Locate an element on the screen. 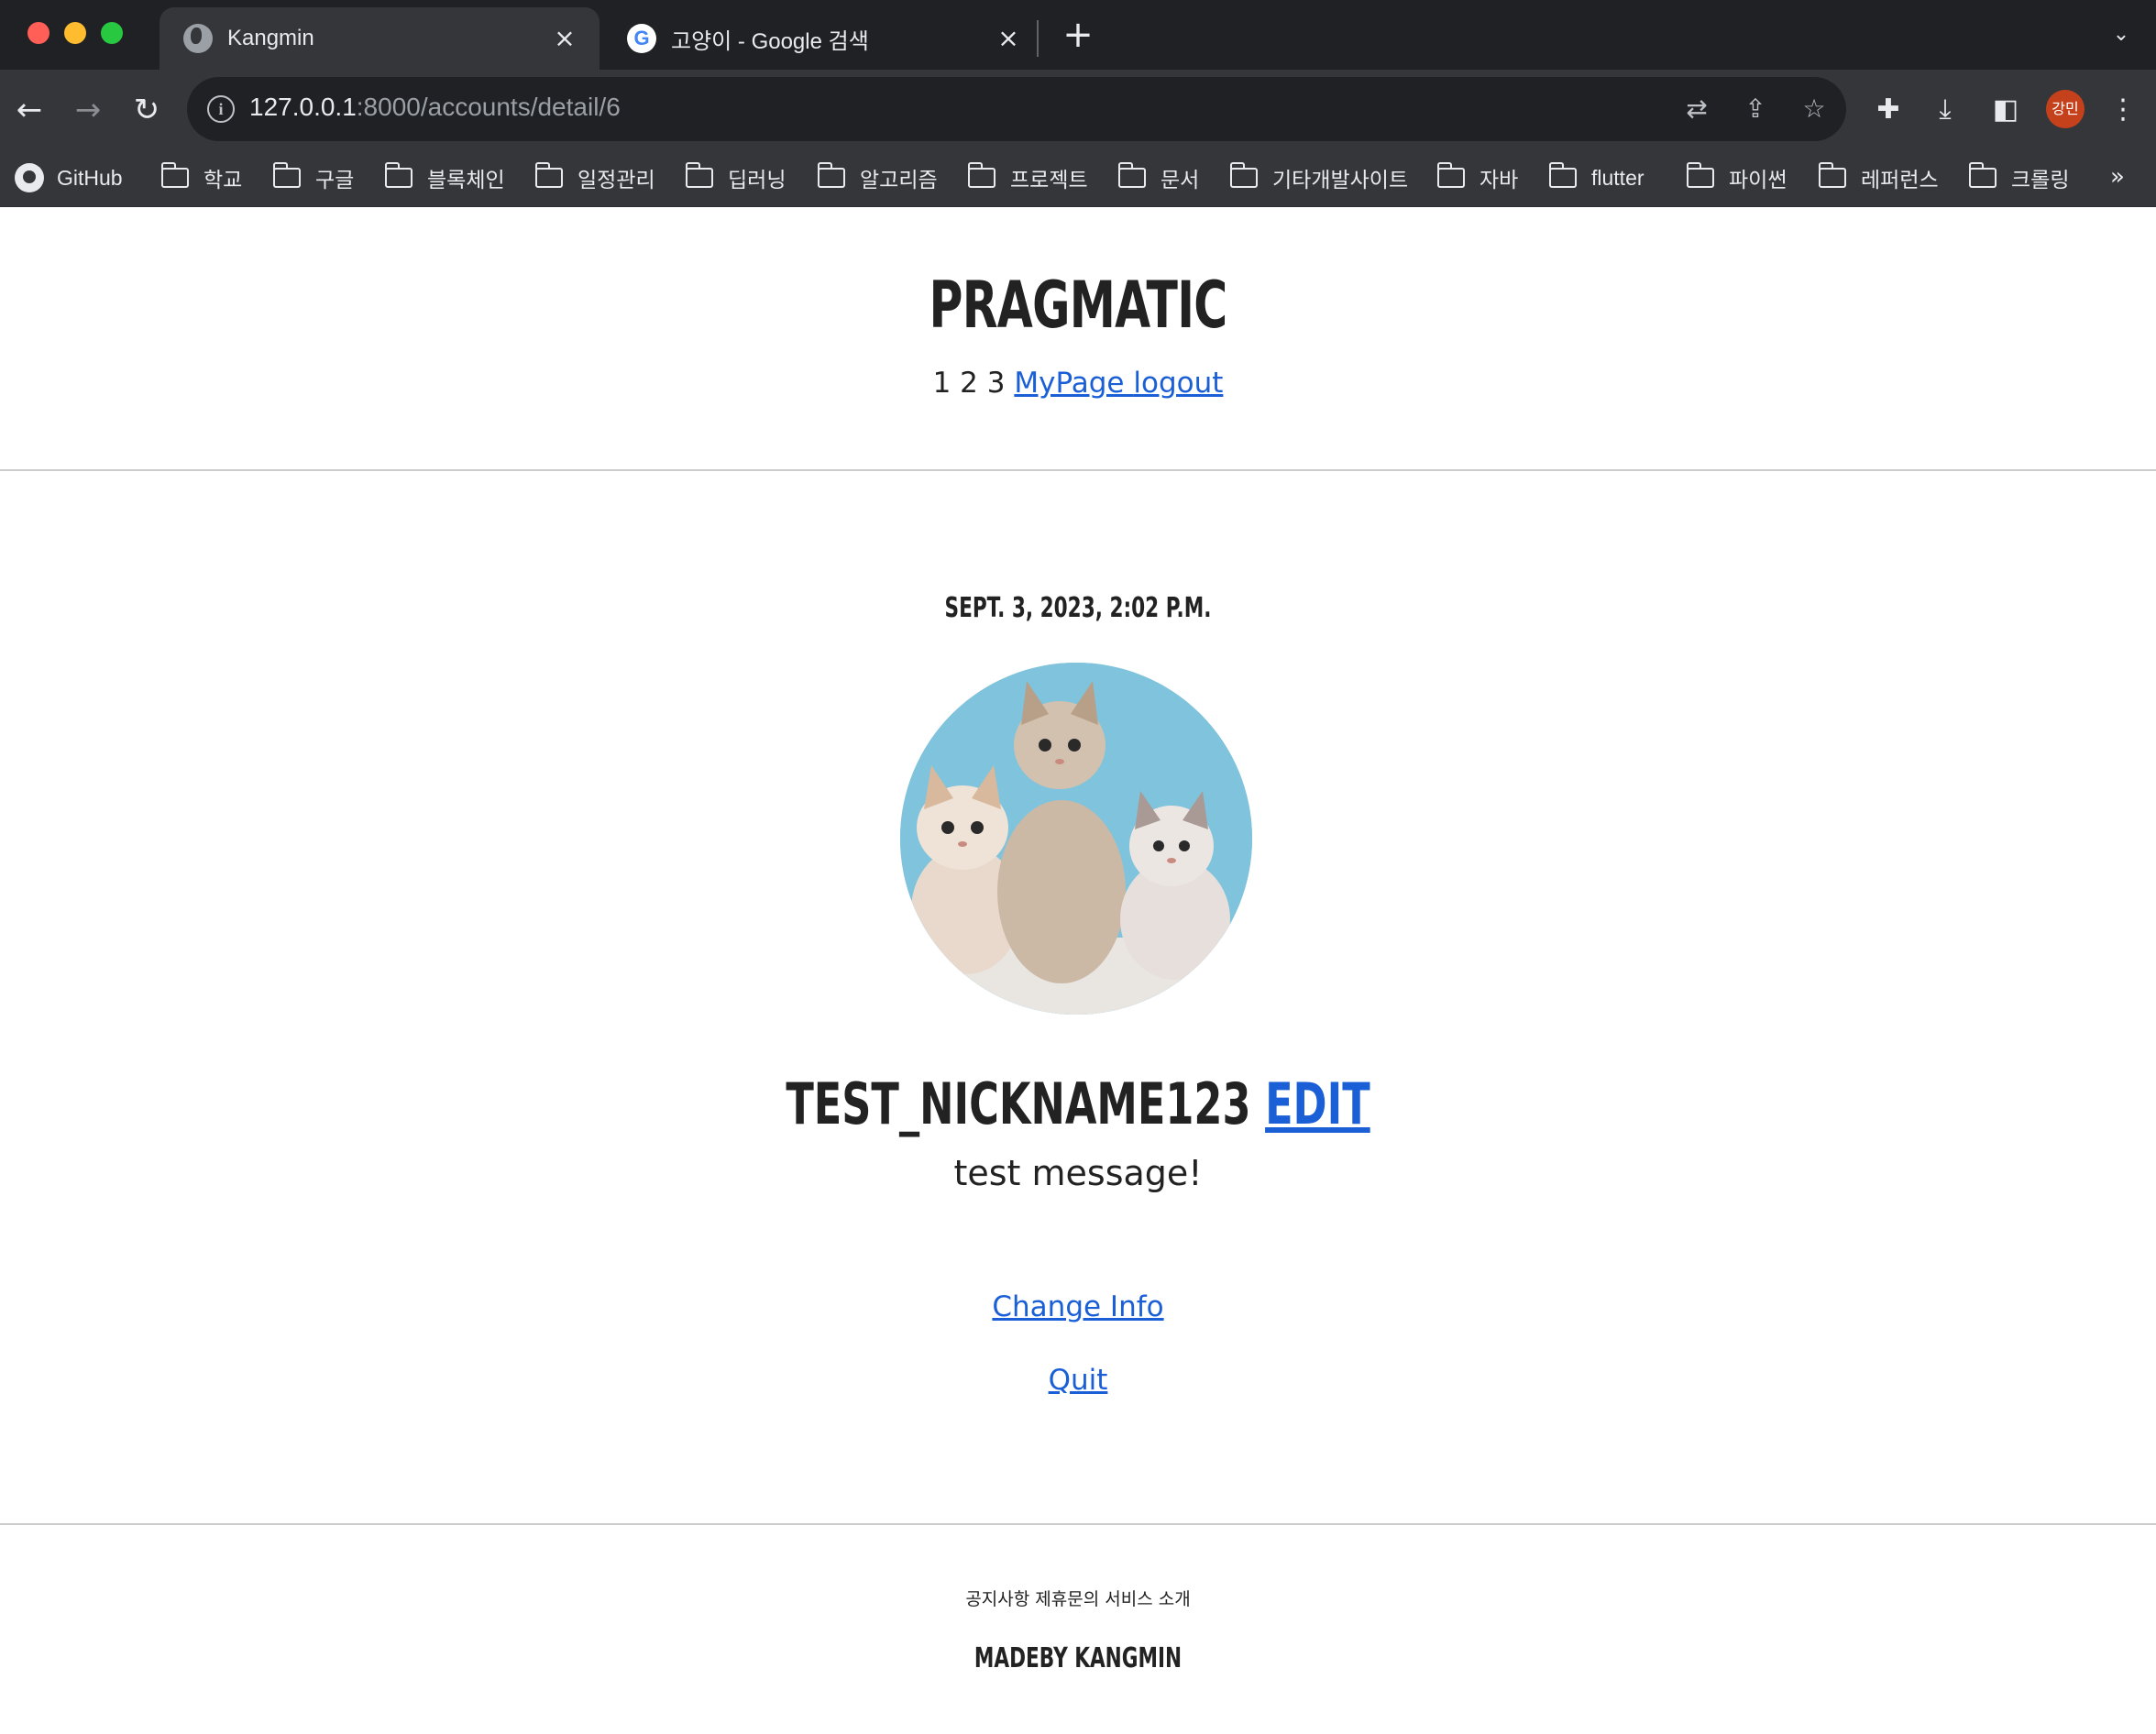  bookmark-label: GitHub is located at coordinates (90, 177).